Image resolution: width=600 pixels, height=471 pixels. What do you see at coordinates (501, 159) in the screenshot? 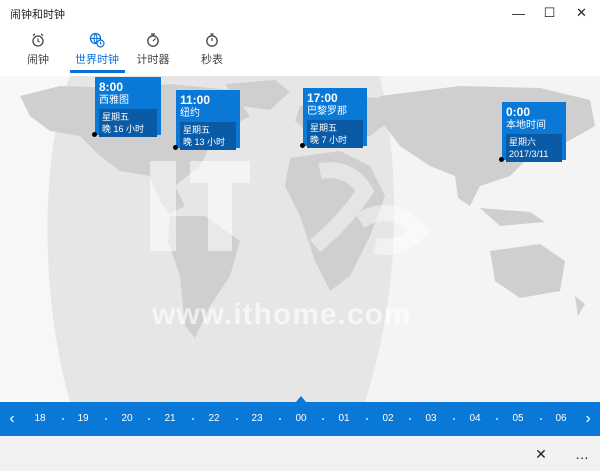
I see `map-pin-local` at bounding box center [501, 159].